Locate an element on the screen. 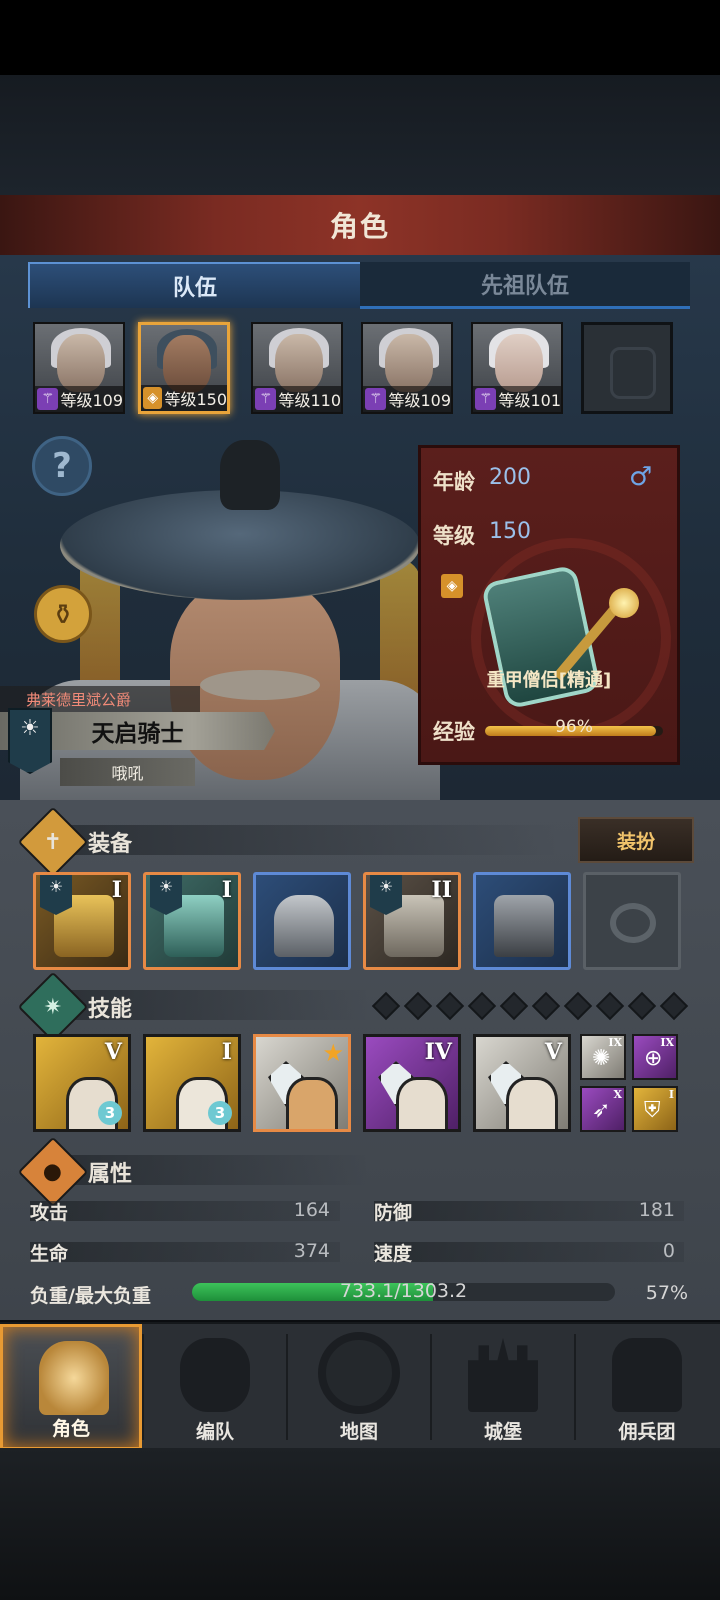 Image resolution: width=720 pixels, height=1600 pixels. shield-icon: ◈ is located at coordinates (153, 398).